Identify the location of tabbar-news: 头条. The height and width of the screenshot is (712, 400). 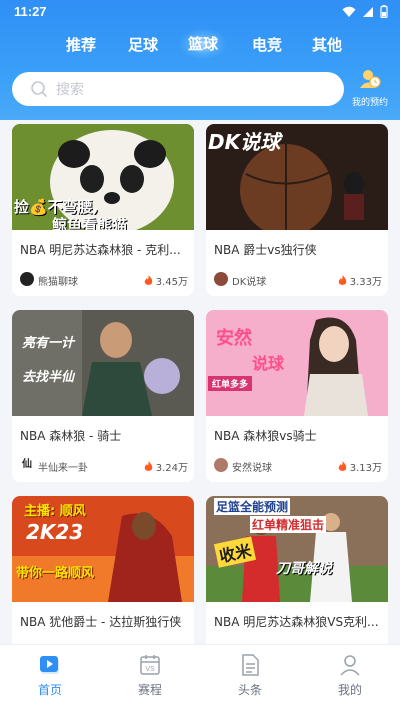
(250, 675).